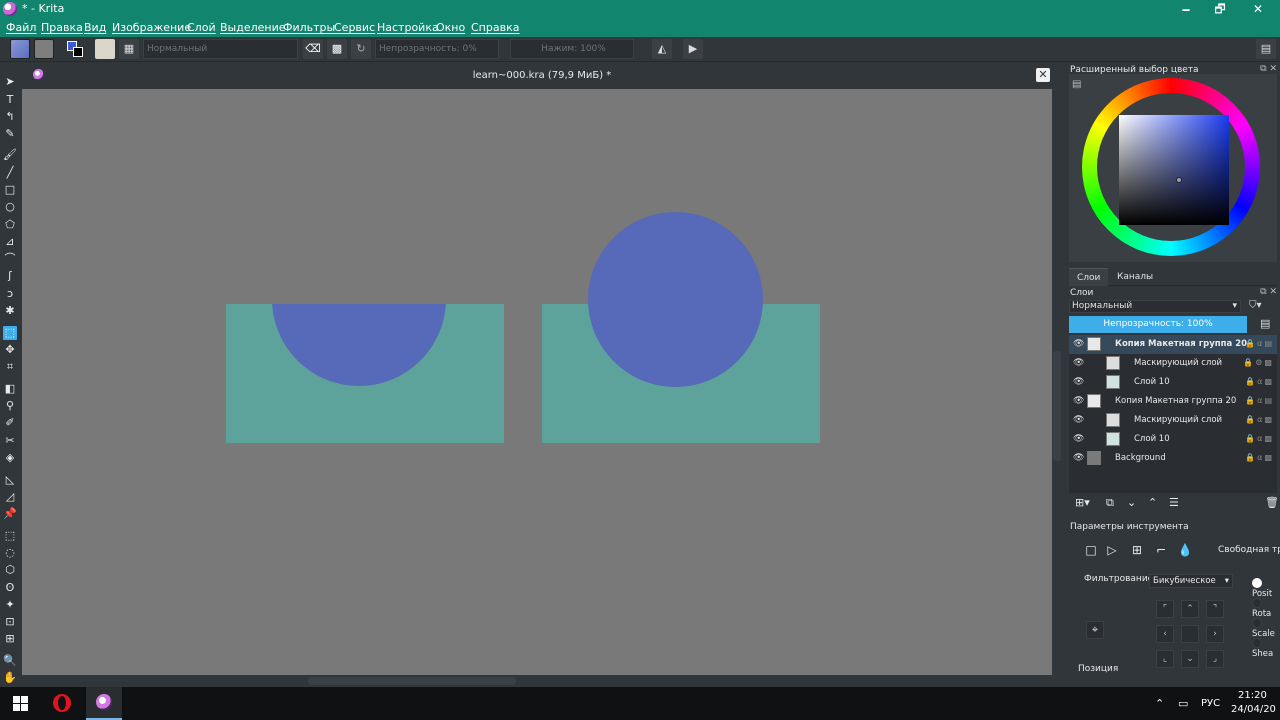  I want to click on close-document-button: ✕, so click(1043, 75).